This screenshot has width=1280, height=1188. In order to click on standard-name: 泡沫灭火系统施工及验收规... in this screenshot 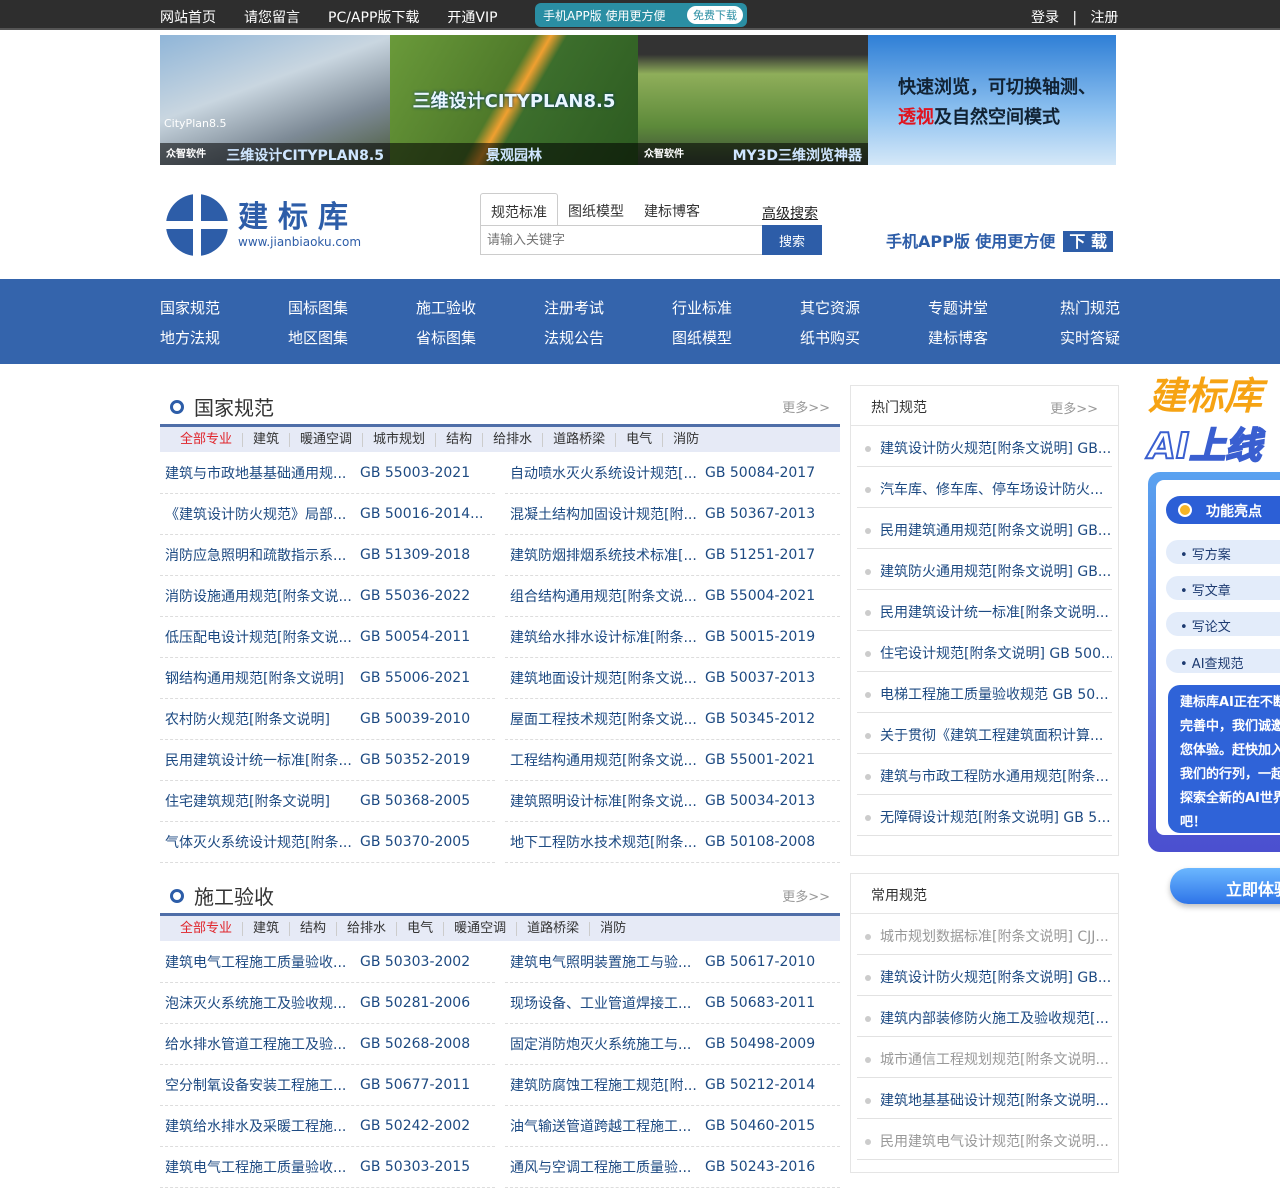, I will do `click(260, 1003)`.